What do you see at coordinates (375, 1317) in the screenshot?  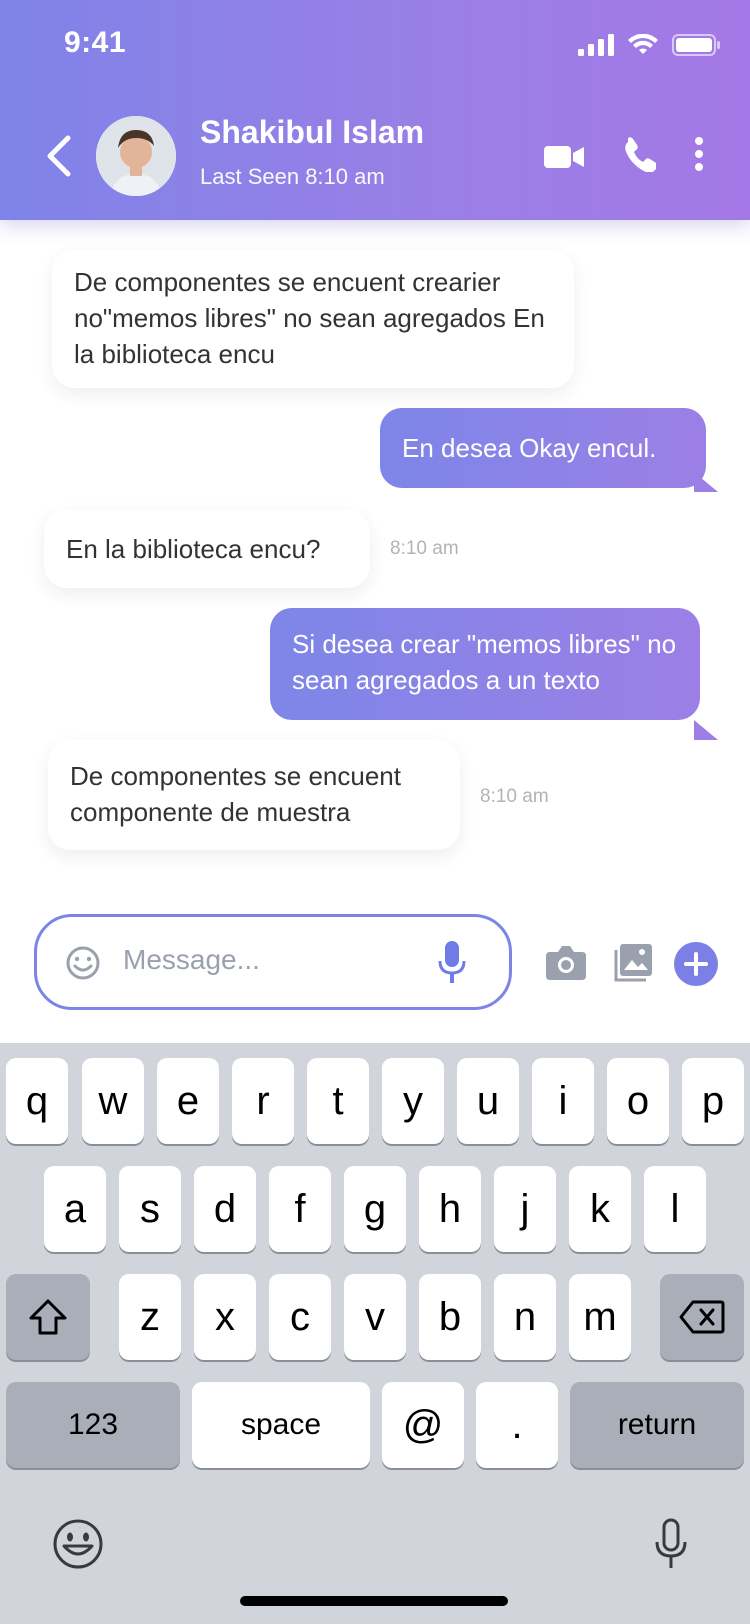 I see `key-v: v` at bounding box center [375, 1317].